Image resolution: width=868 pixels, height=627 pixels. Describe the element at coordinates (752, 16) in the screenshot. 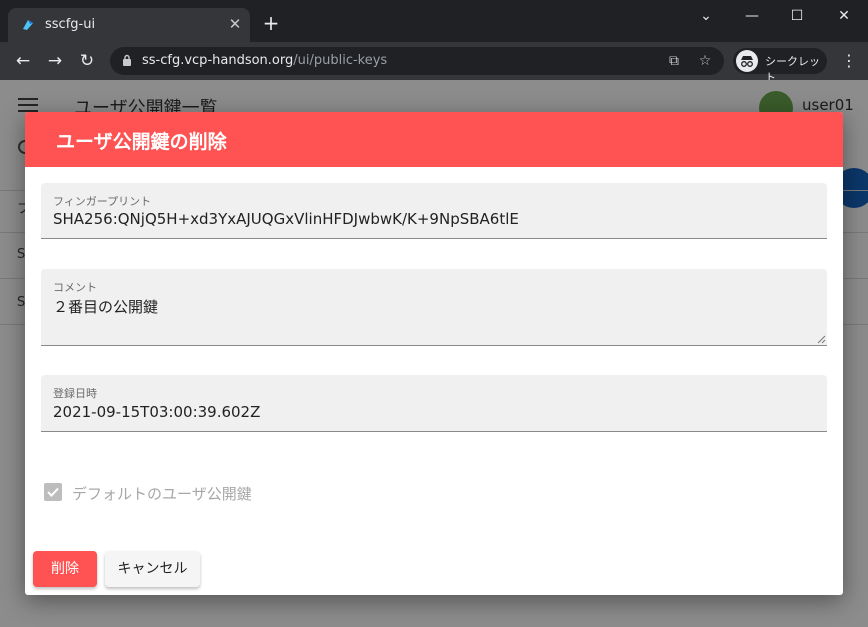

I see `minimize-icon: —` at that location.